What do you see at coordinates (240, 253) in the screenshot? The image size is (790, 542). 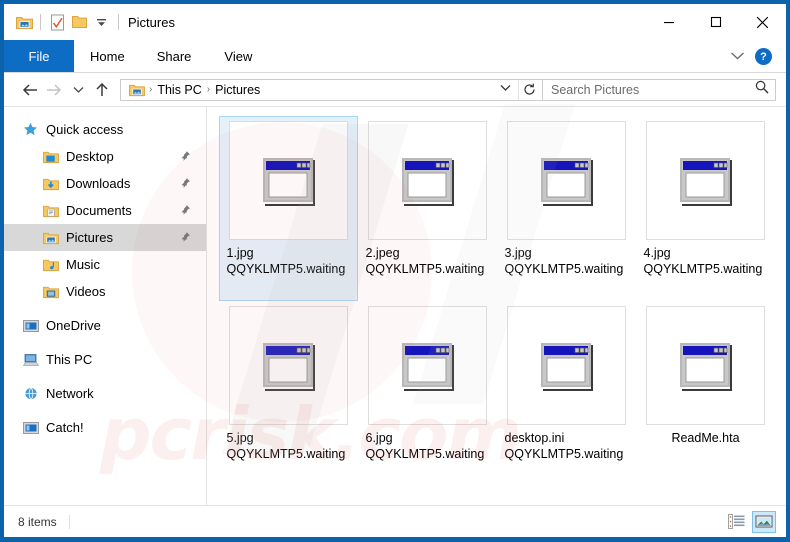 I see `file-name: 1.jpg` at bounding box center [240, 253].